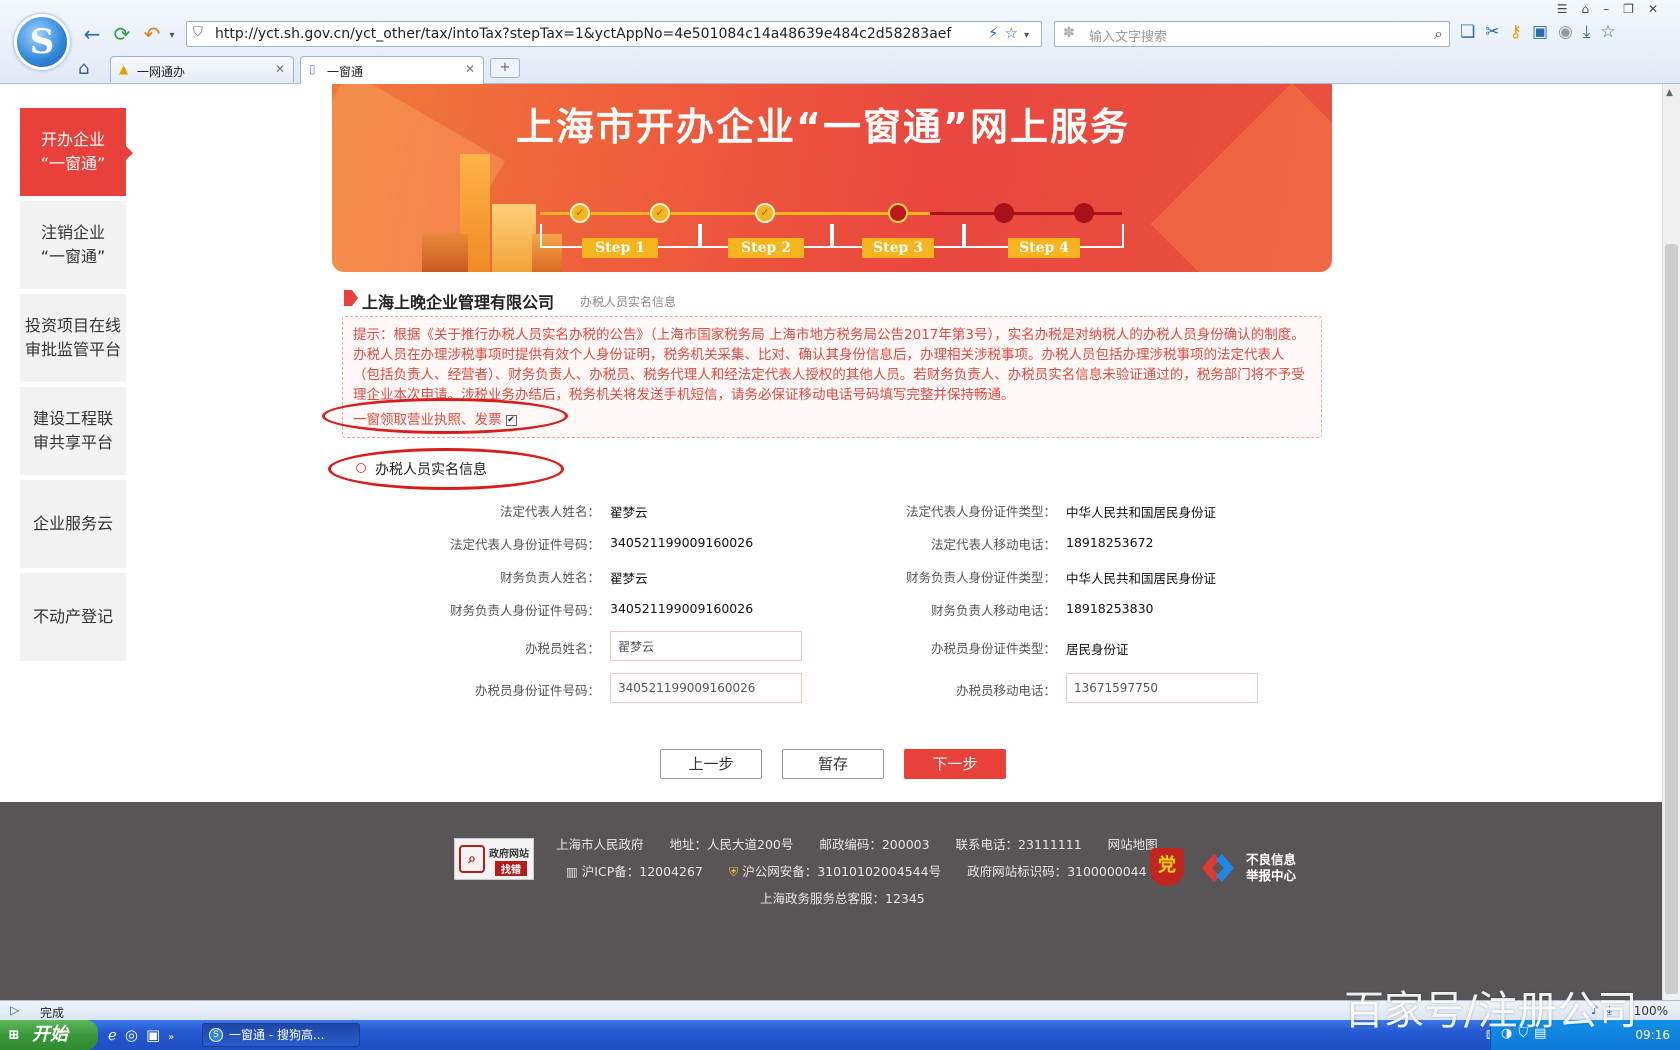  What do you see at coordinates (1660, 9) in the screenshot?
I see `close-window-icon: ✕` at bounding box center [1660, 9].